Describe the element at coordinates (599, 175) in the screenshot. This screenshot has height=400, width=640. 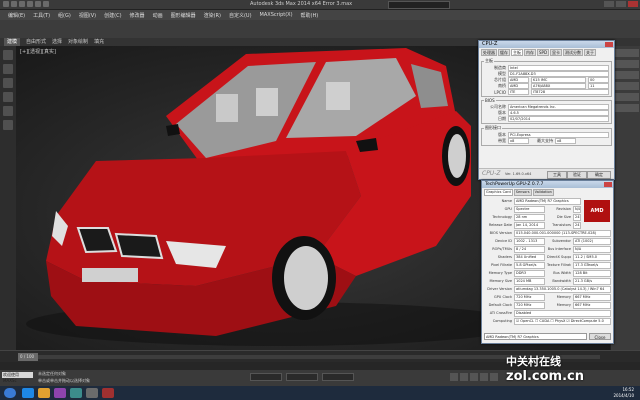
I see `ok-button: 确定` at that location.